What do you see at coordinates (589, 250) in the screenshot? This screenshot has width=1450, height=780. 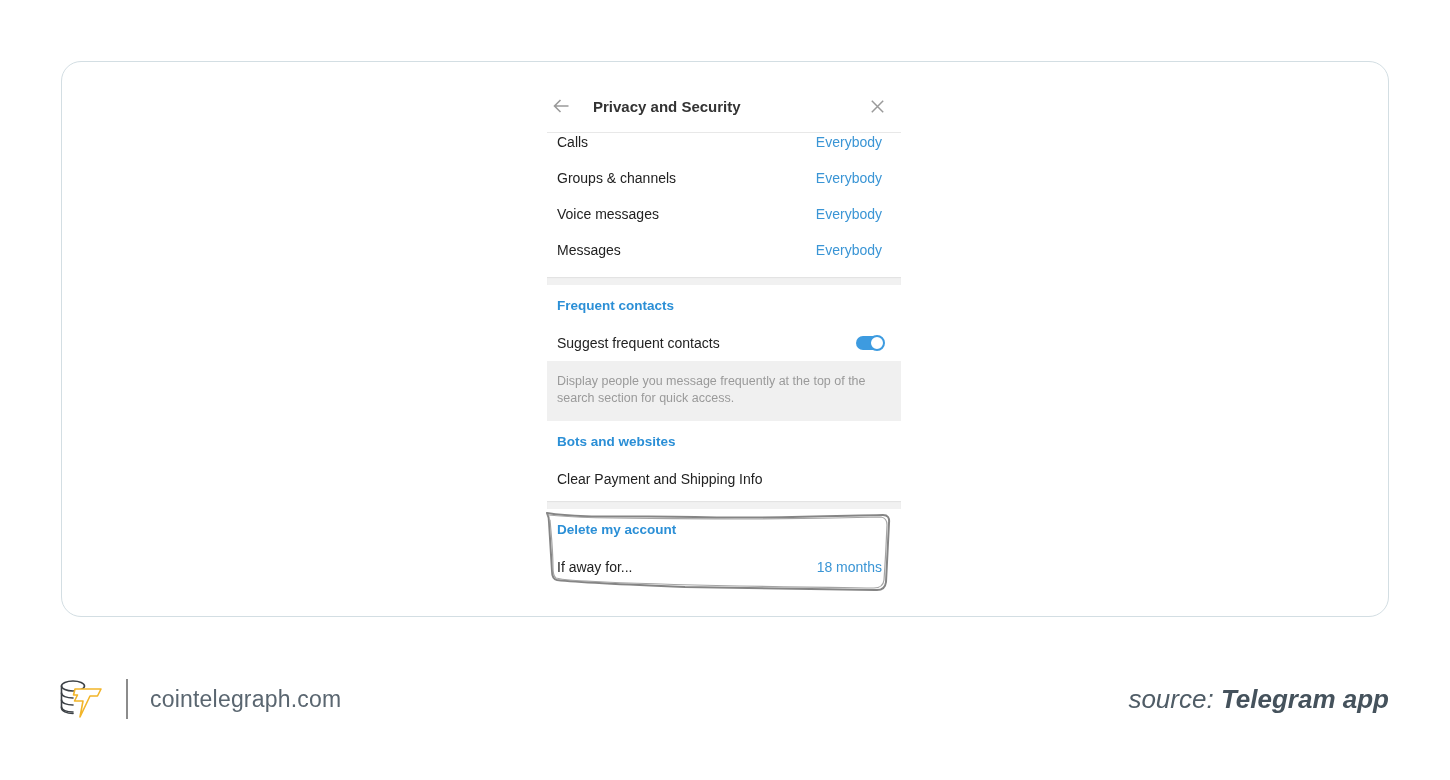 I see `setting-label: Messages` at bounding box center [589, 250].